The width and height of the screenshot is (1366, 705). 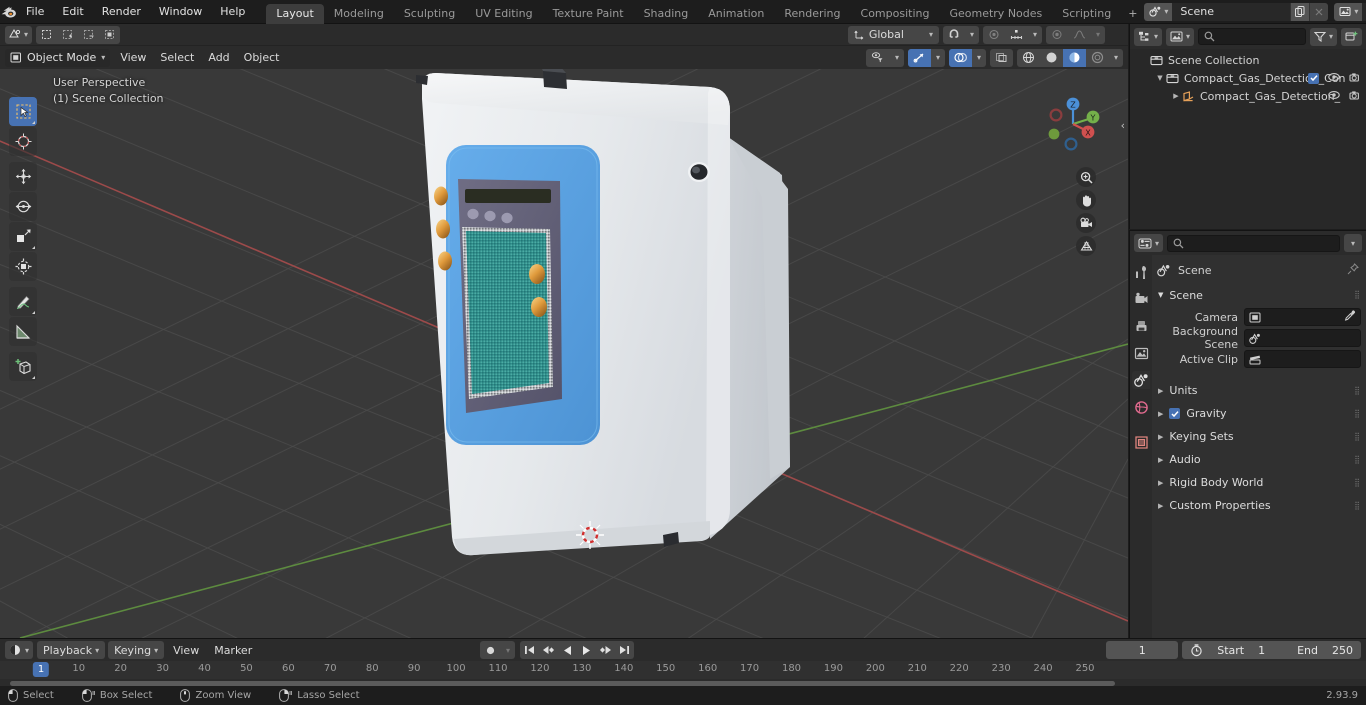 I want to click on scene-name-field: Scene, so click(x=1231, y=11).